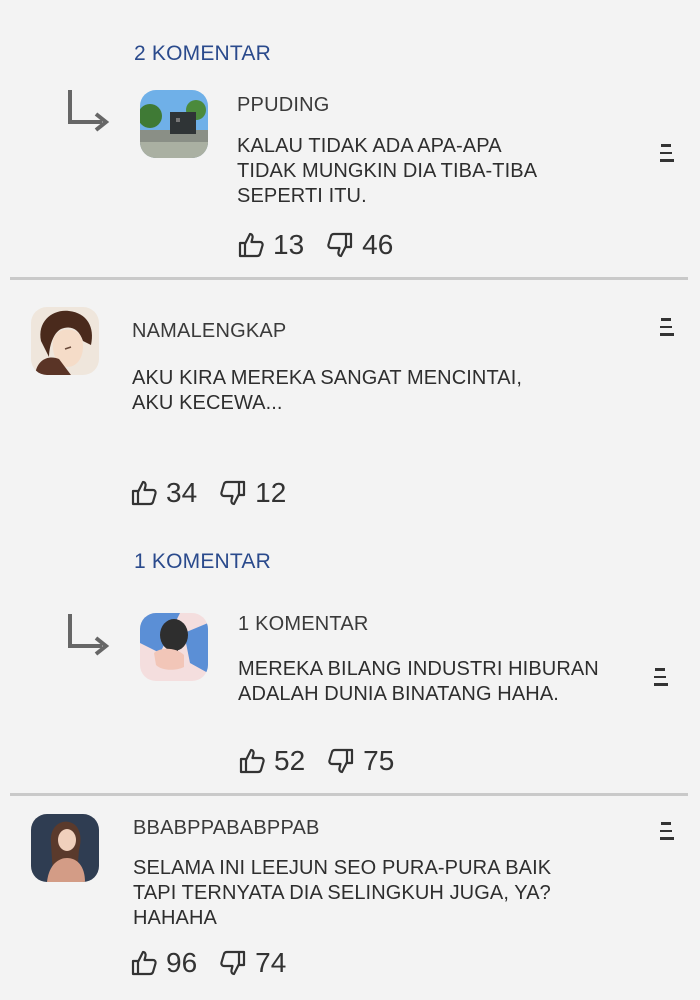 This screenshot has height=1000, width=700. I want to click on vote-bar: 34 12, so click(219, 493).